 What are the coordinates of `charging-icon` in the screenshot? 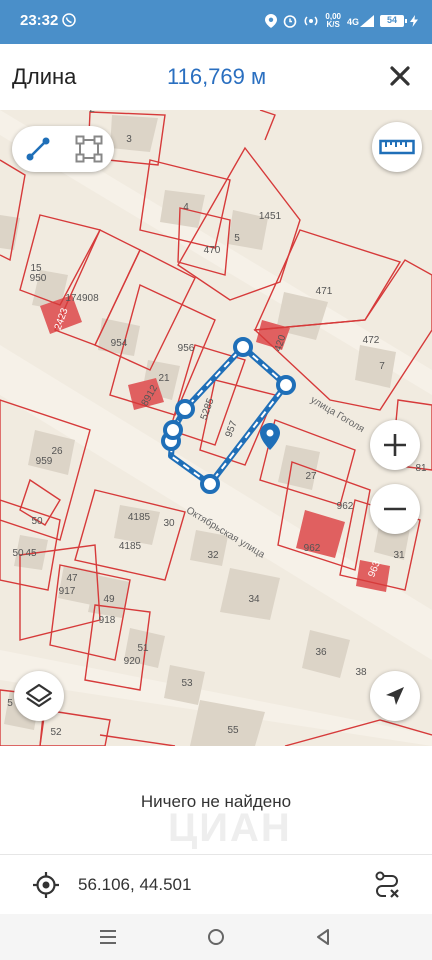 It's located at (414, 21).